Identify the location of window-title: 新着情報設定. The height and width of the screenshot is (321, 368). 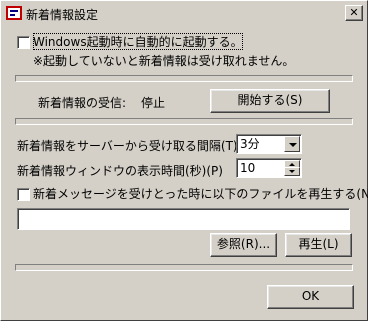
(62, 15).